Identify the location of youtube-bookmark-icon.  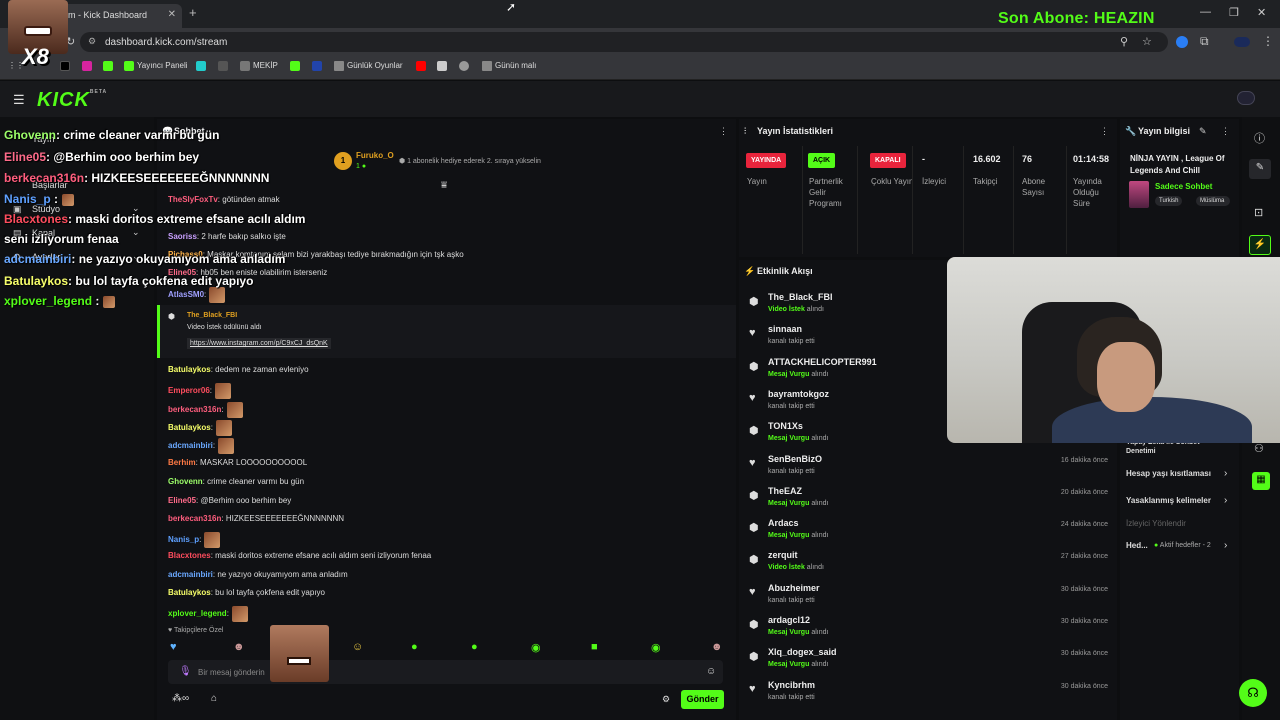
(422, 66).